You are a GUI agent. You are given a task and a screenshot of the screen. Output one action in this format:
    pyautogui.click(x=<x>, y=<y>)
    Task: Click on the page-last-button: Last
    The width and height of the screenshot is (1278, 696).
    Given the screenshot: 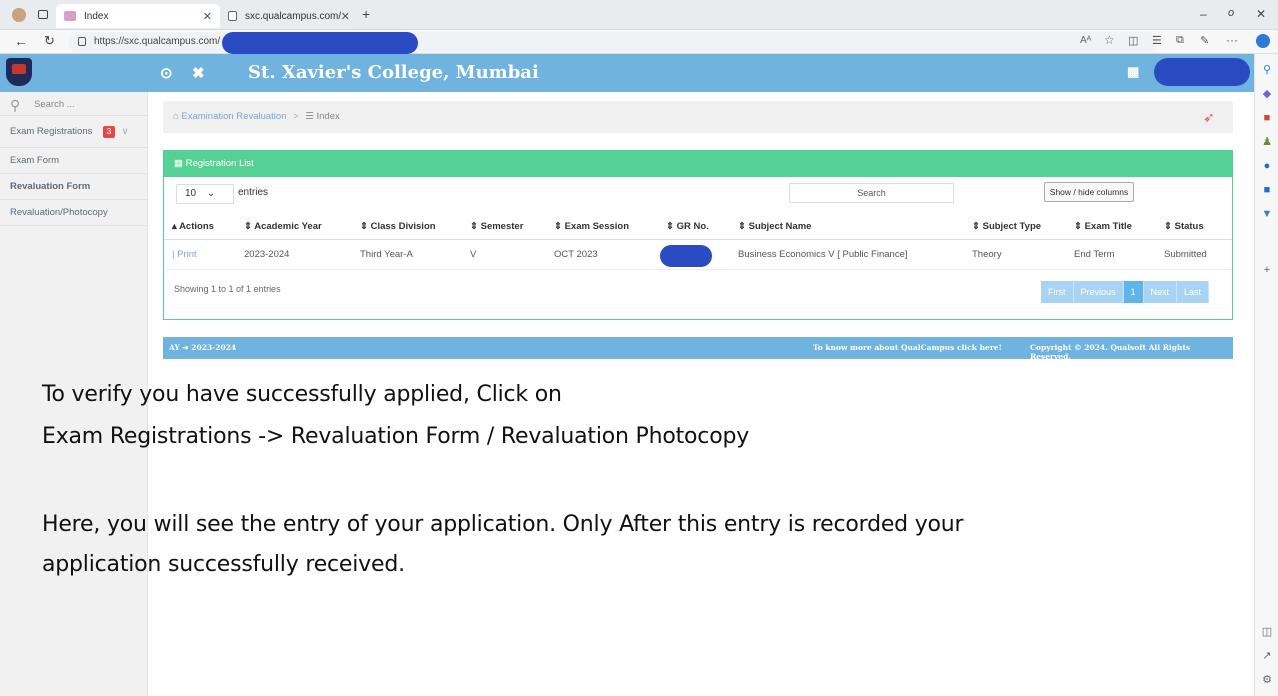 What is the action you would take?
    pyautogui.click(x=1193, y=292)
    